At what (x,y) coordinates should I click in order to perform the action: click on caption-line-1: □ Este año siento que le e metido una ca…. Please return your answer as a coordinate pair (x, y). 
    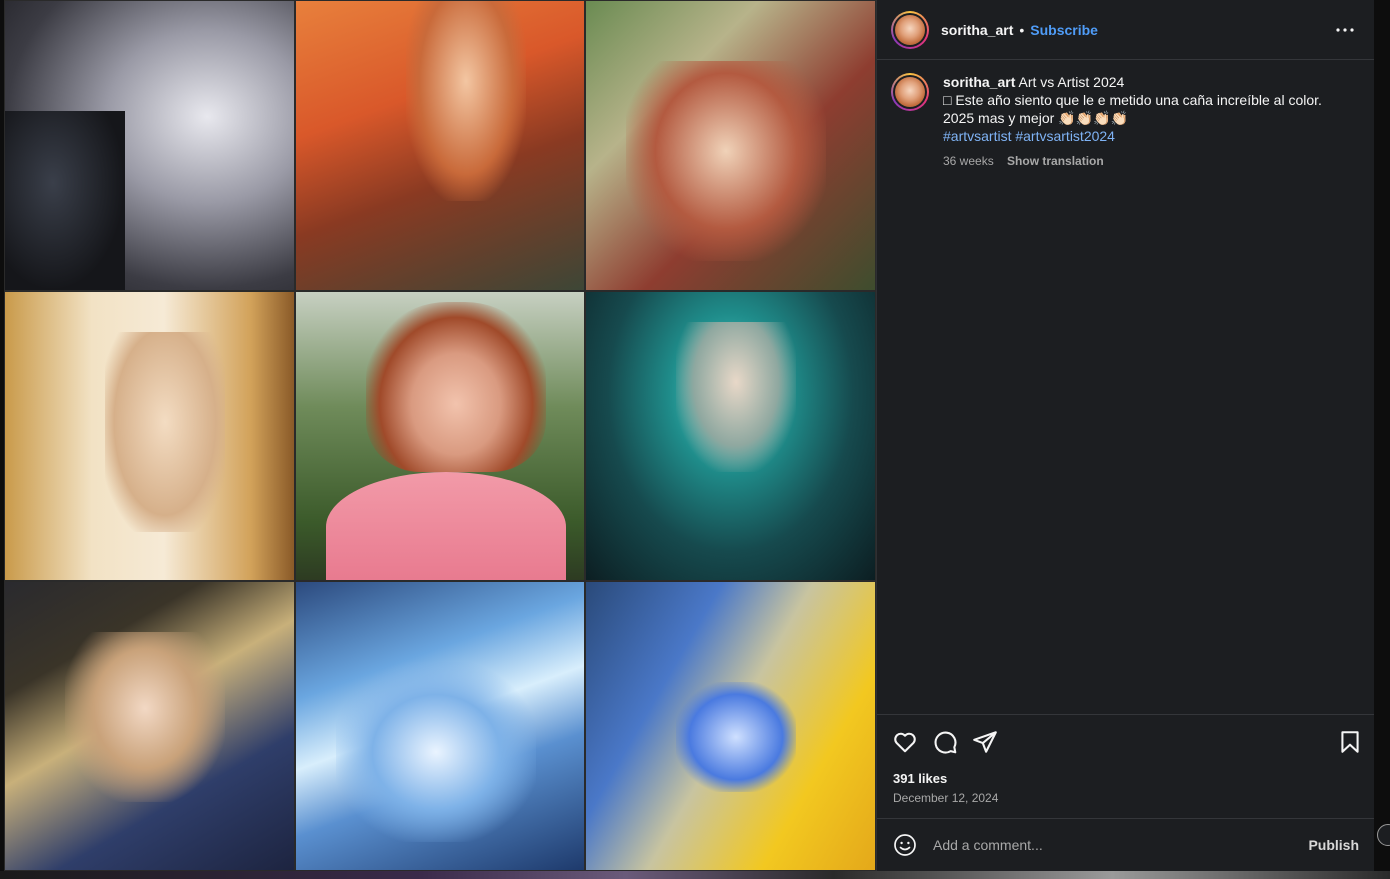
    Looking at the image, I should click on (1132, 100).